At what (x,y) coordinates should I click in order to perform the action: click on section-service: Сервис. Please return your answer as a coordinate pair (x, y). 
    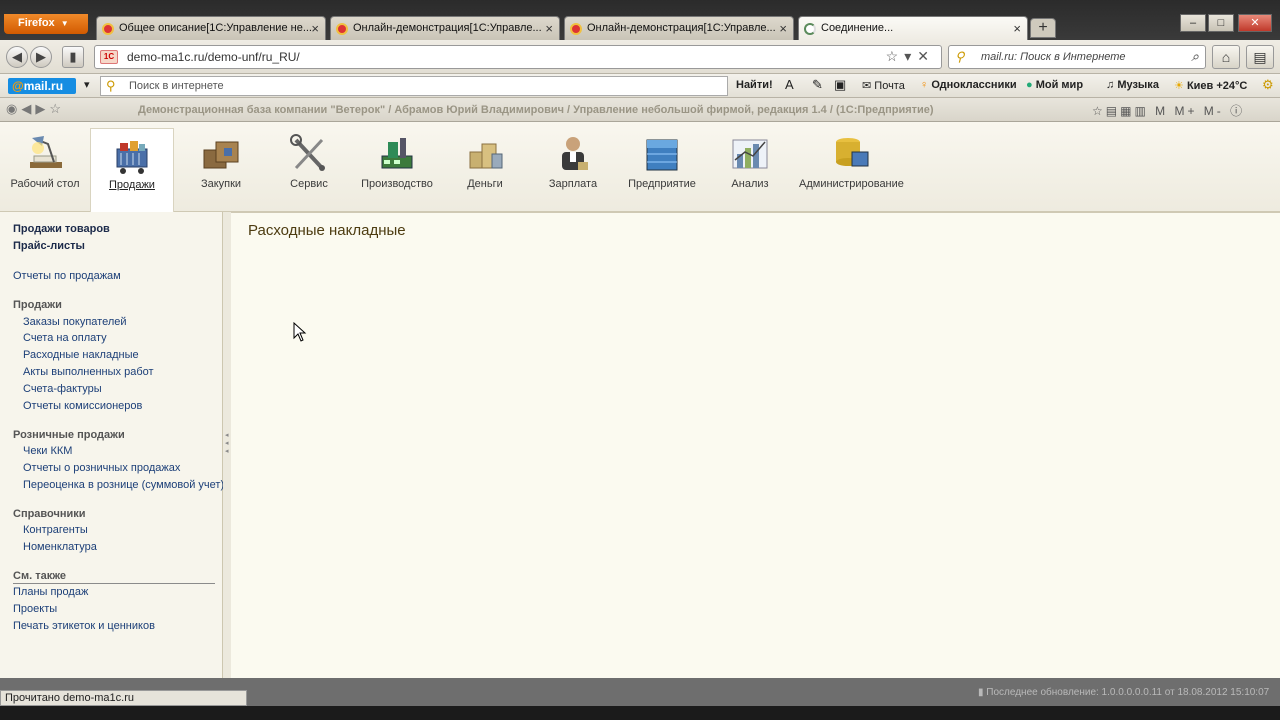
    Looking at the image, I should click on (309, 168).